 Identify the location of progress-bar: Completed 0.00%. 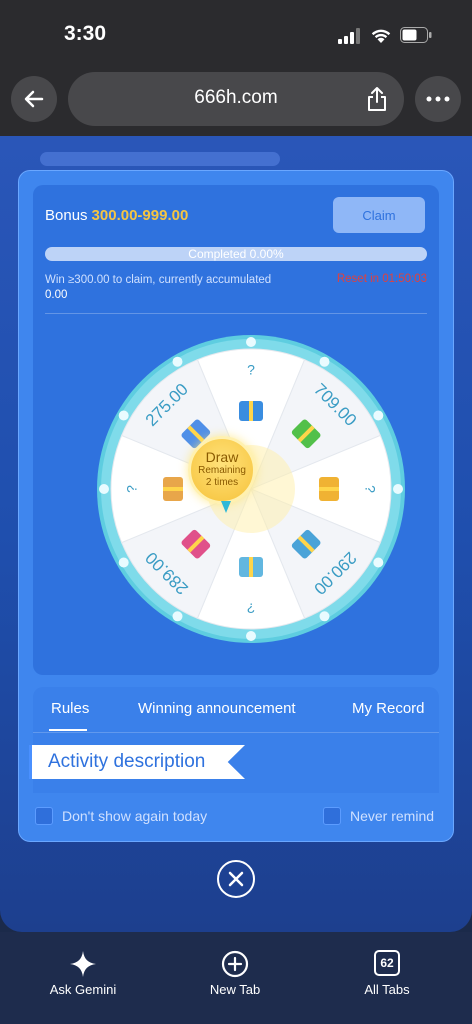
(236, 254).